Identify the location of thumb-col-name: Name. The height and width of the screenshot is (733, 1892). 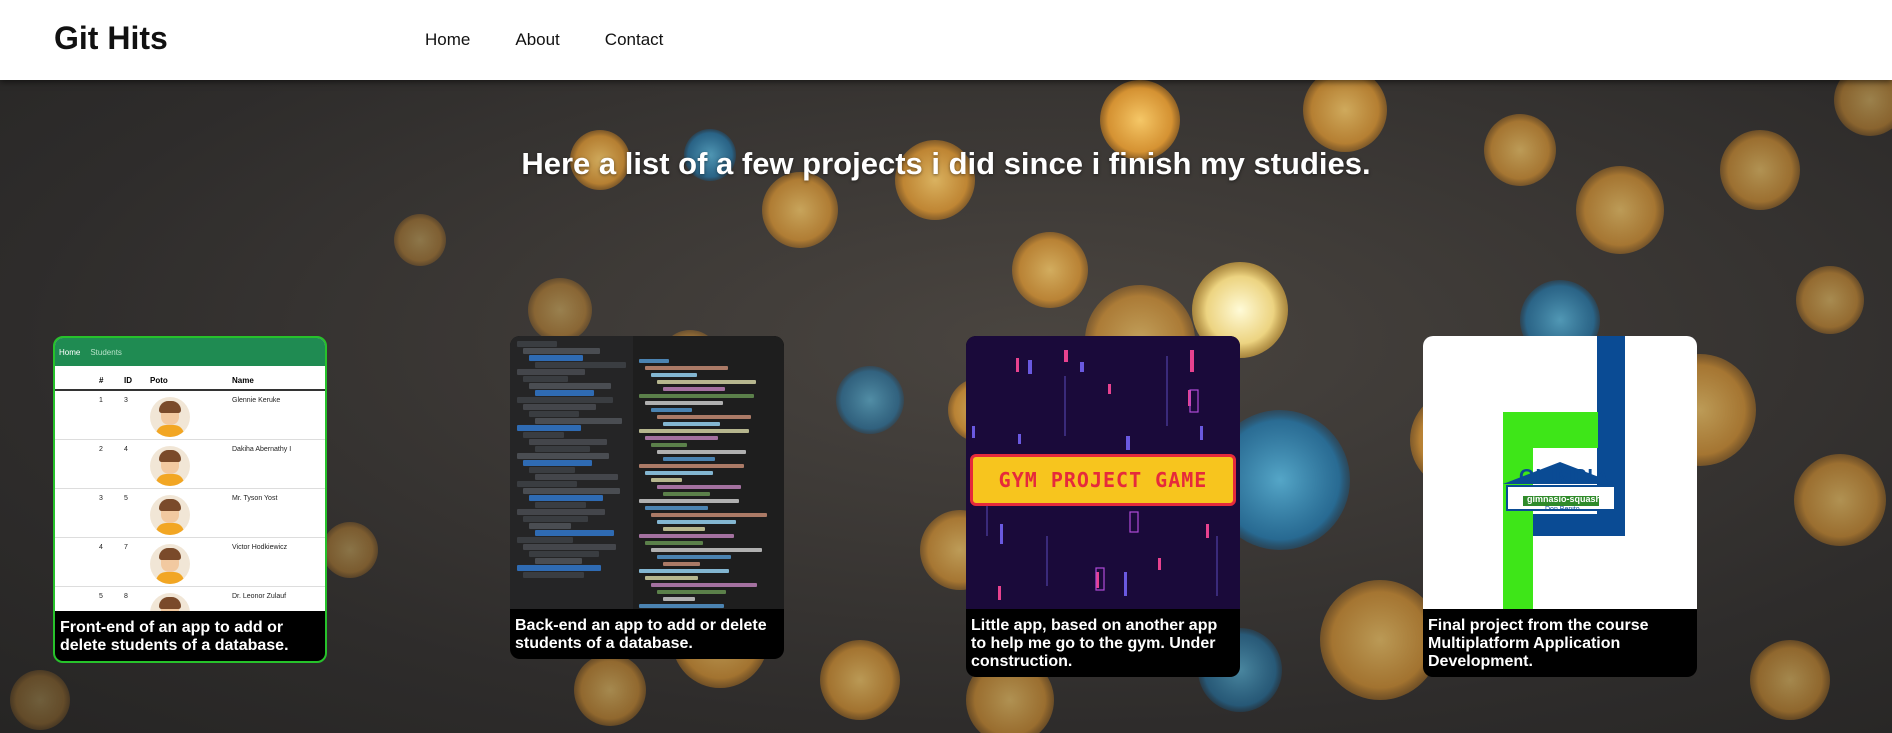
(243, 380).